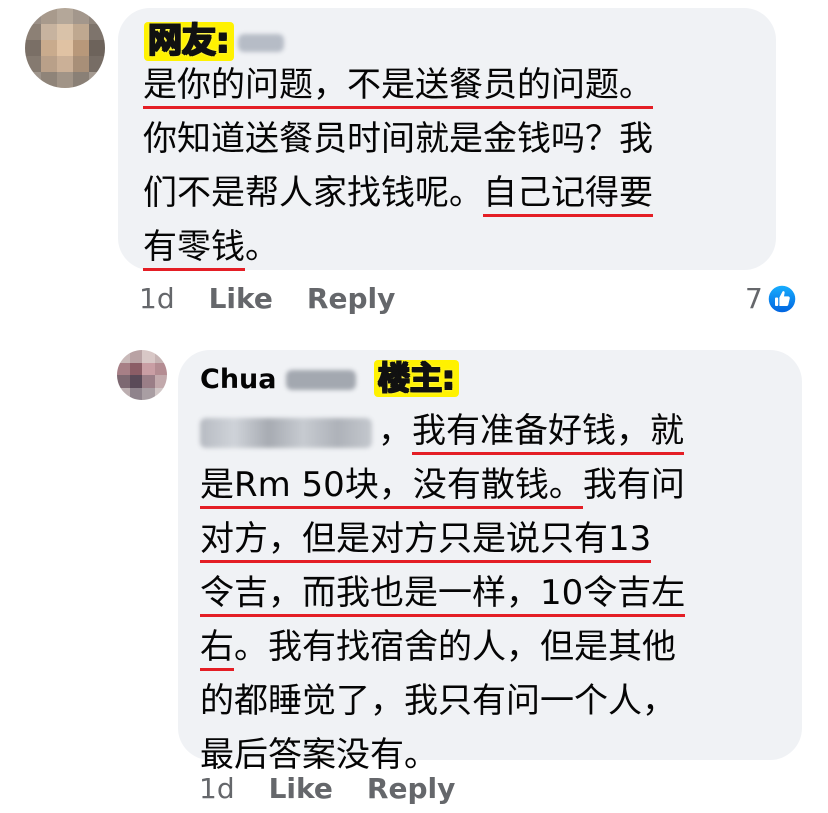  I want to click on reply-time: 1d, so click(217, 788).